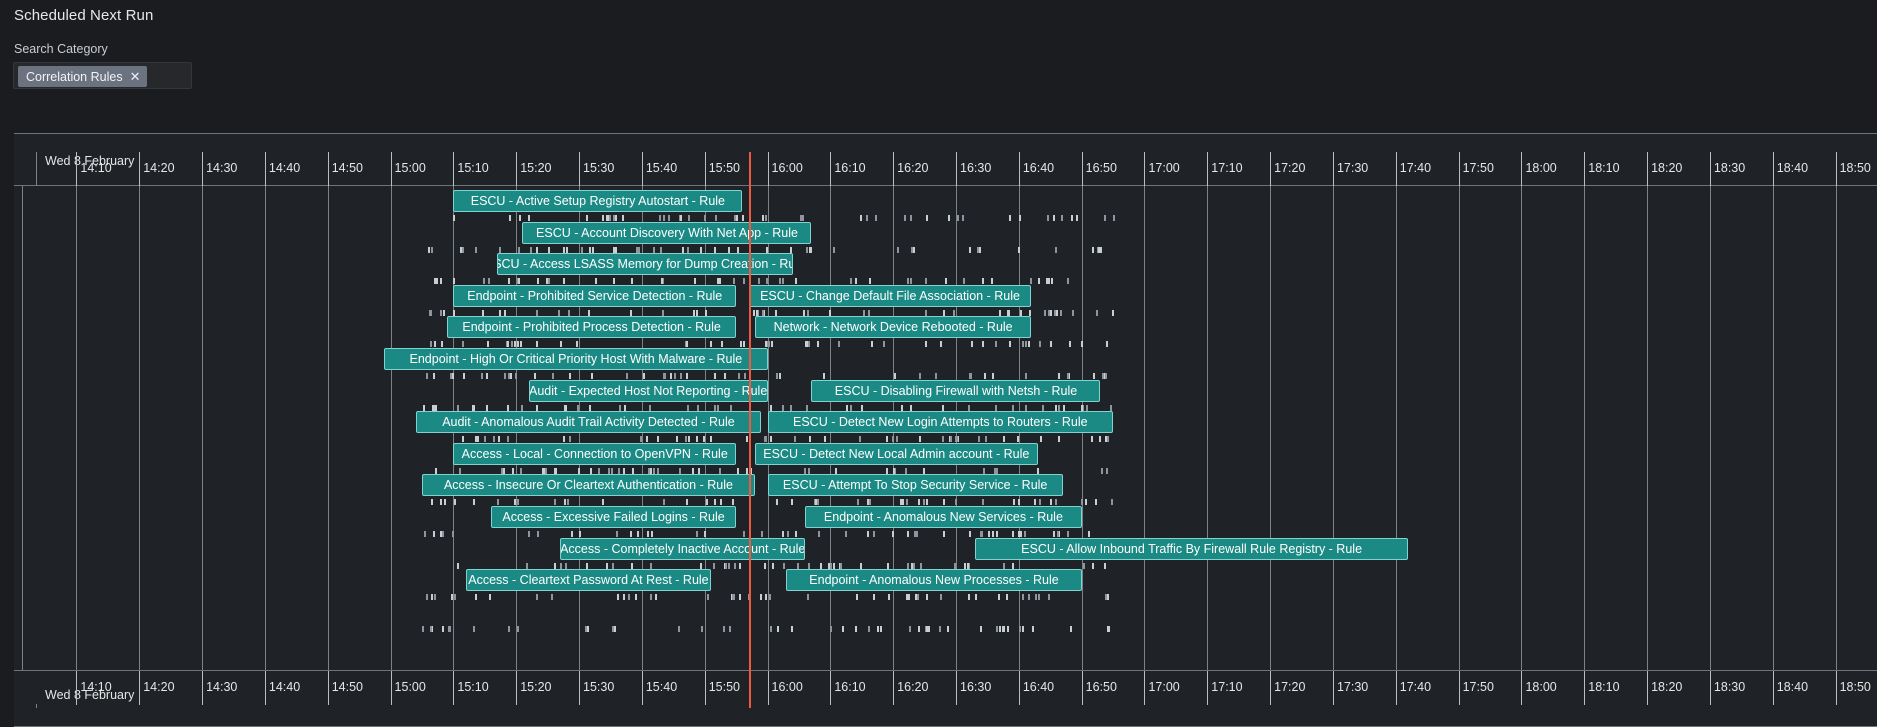 This screenshot has width=1877, height=727. What do you see at coordinates (1792, 687) in the screenshot?
I see `axis-tick-label: 18:40` at bounding box center [1792, 687].